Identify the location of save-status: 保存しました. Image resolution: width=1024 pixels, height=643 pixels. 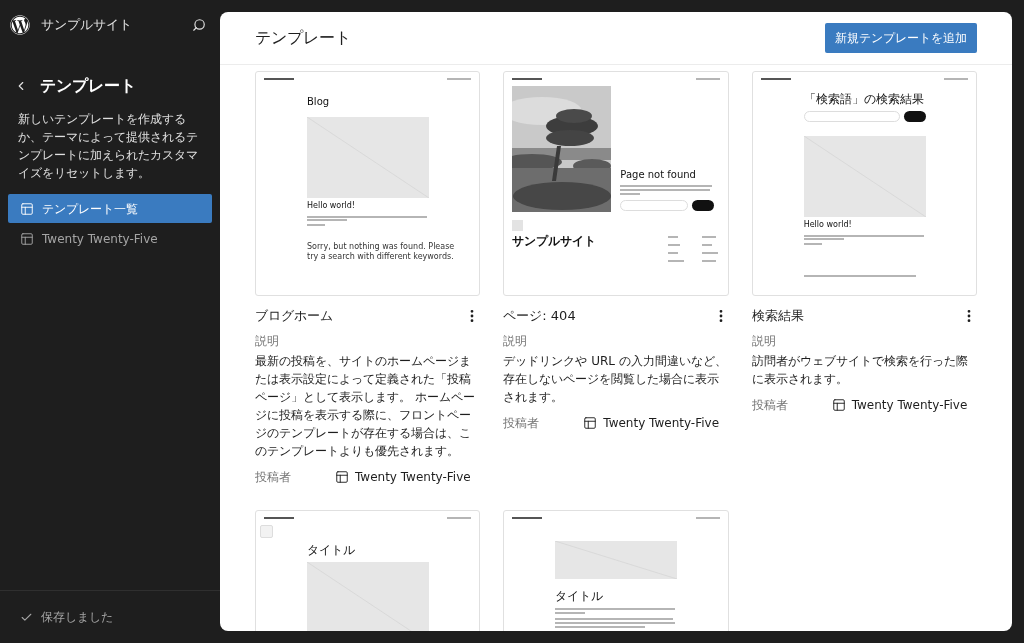
(77, 617).